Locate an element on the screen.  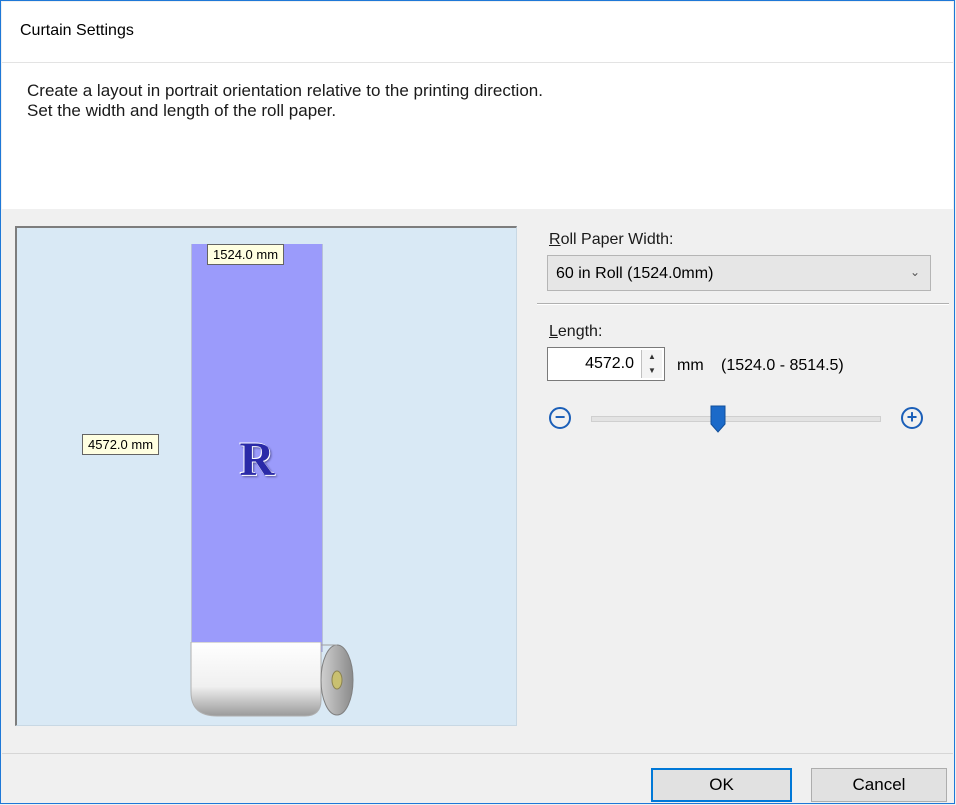
spin-down-button: ▼ is located at coordinates (652, 371).